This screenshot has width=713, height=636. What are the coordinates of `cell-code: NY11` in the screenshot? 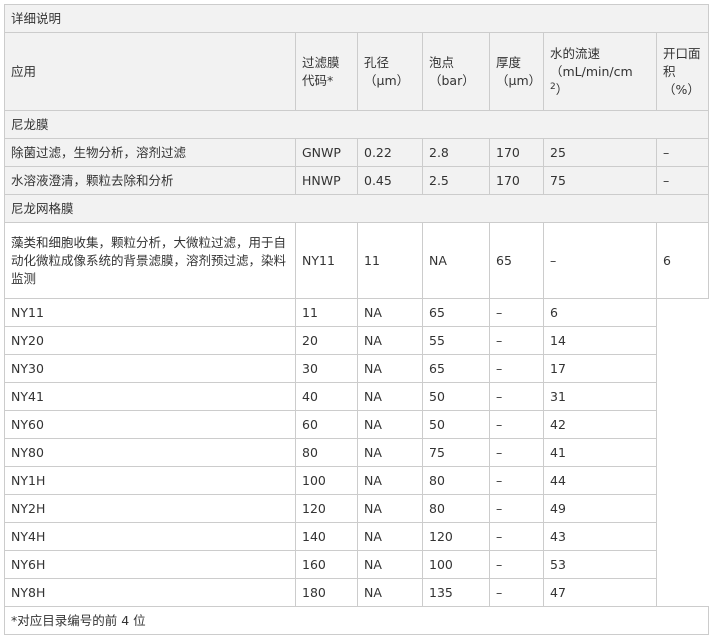 It's located at (326, 260).